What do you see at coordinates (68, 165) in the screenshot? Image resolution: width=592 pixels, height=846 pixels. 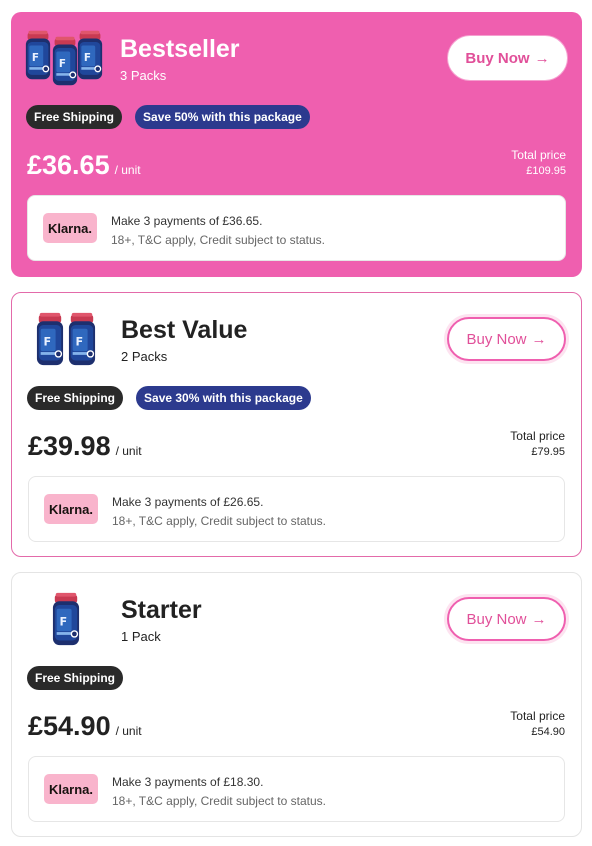 I see `price-amount: £36.65` at bounding box center [68, 165].